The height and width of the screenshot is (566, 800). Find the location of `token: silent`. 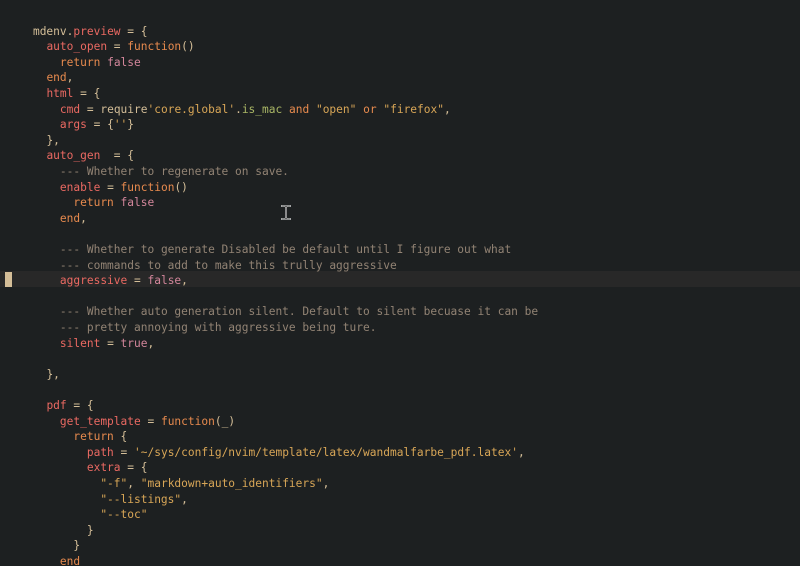

token: silent is located at coordinates (80, 343).